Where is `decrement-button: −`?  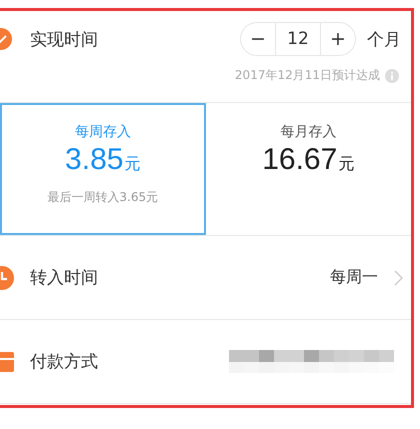
decrement-button: − is located at coordinates (258, 39).